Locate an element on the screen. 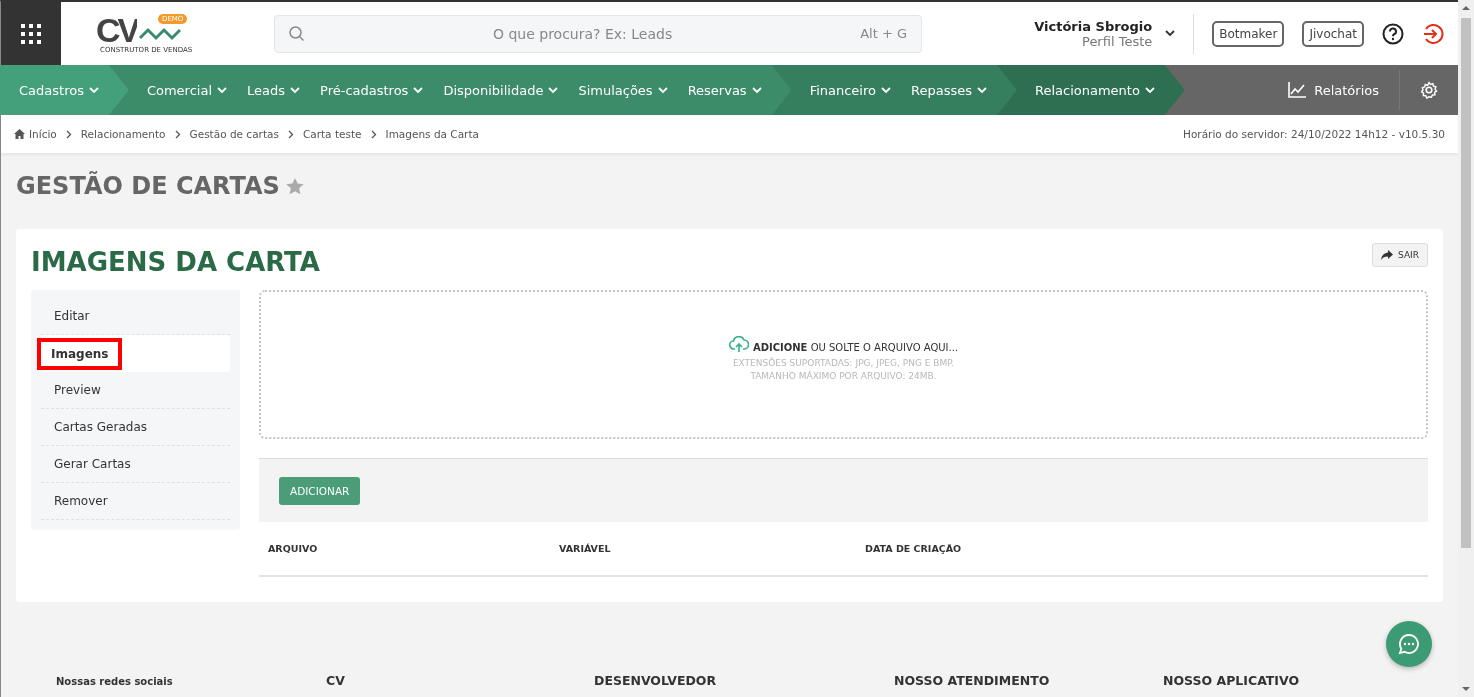  side-menu-item: Remover is located at coordinates (135, 501).